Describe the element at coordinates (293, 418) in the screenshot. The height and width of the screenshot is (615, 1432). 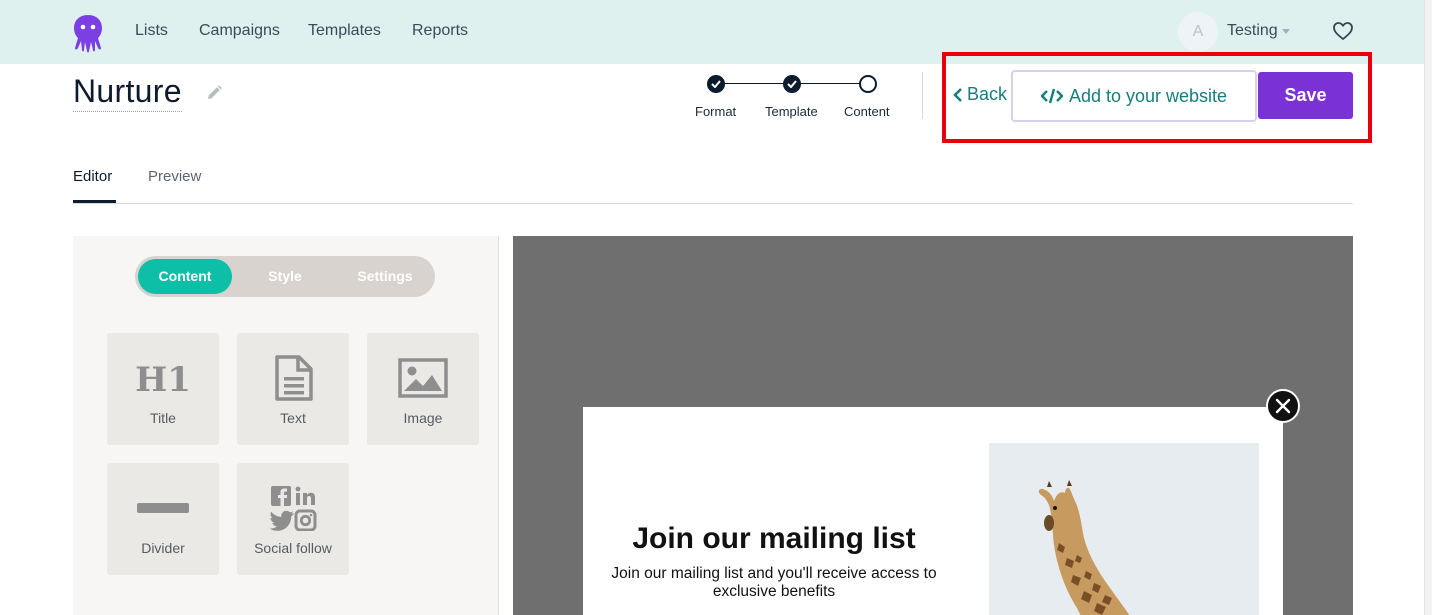
I see `block-text-label: Text` at that location.